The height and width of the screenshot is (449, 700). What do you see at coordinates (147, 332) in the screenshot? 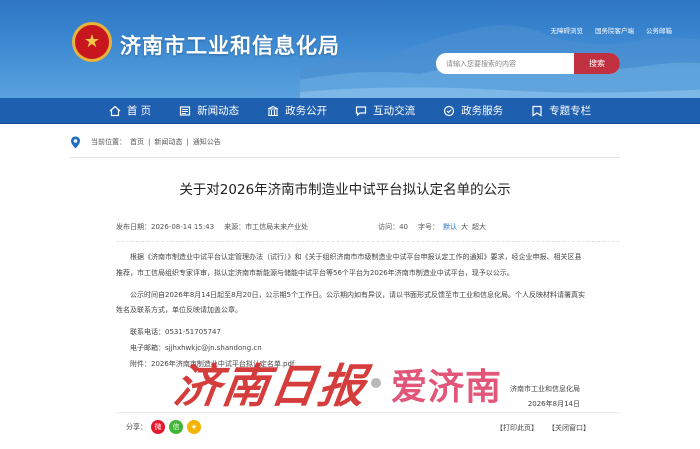
I see `phone-label: 联系电话：` at bounding box center [147, 332].